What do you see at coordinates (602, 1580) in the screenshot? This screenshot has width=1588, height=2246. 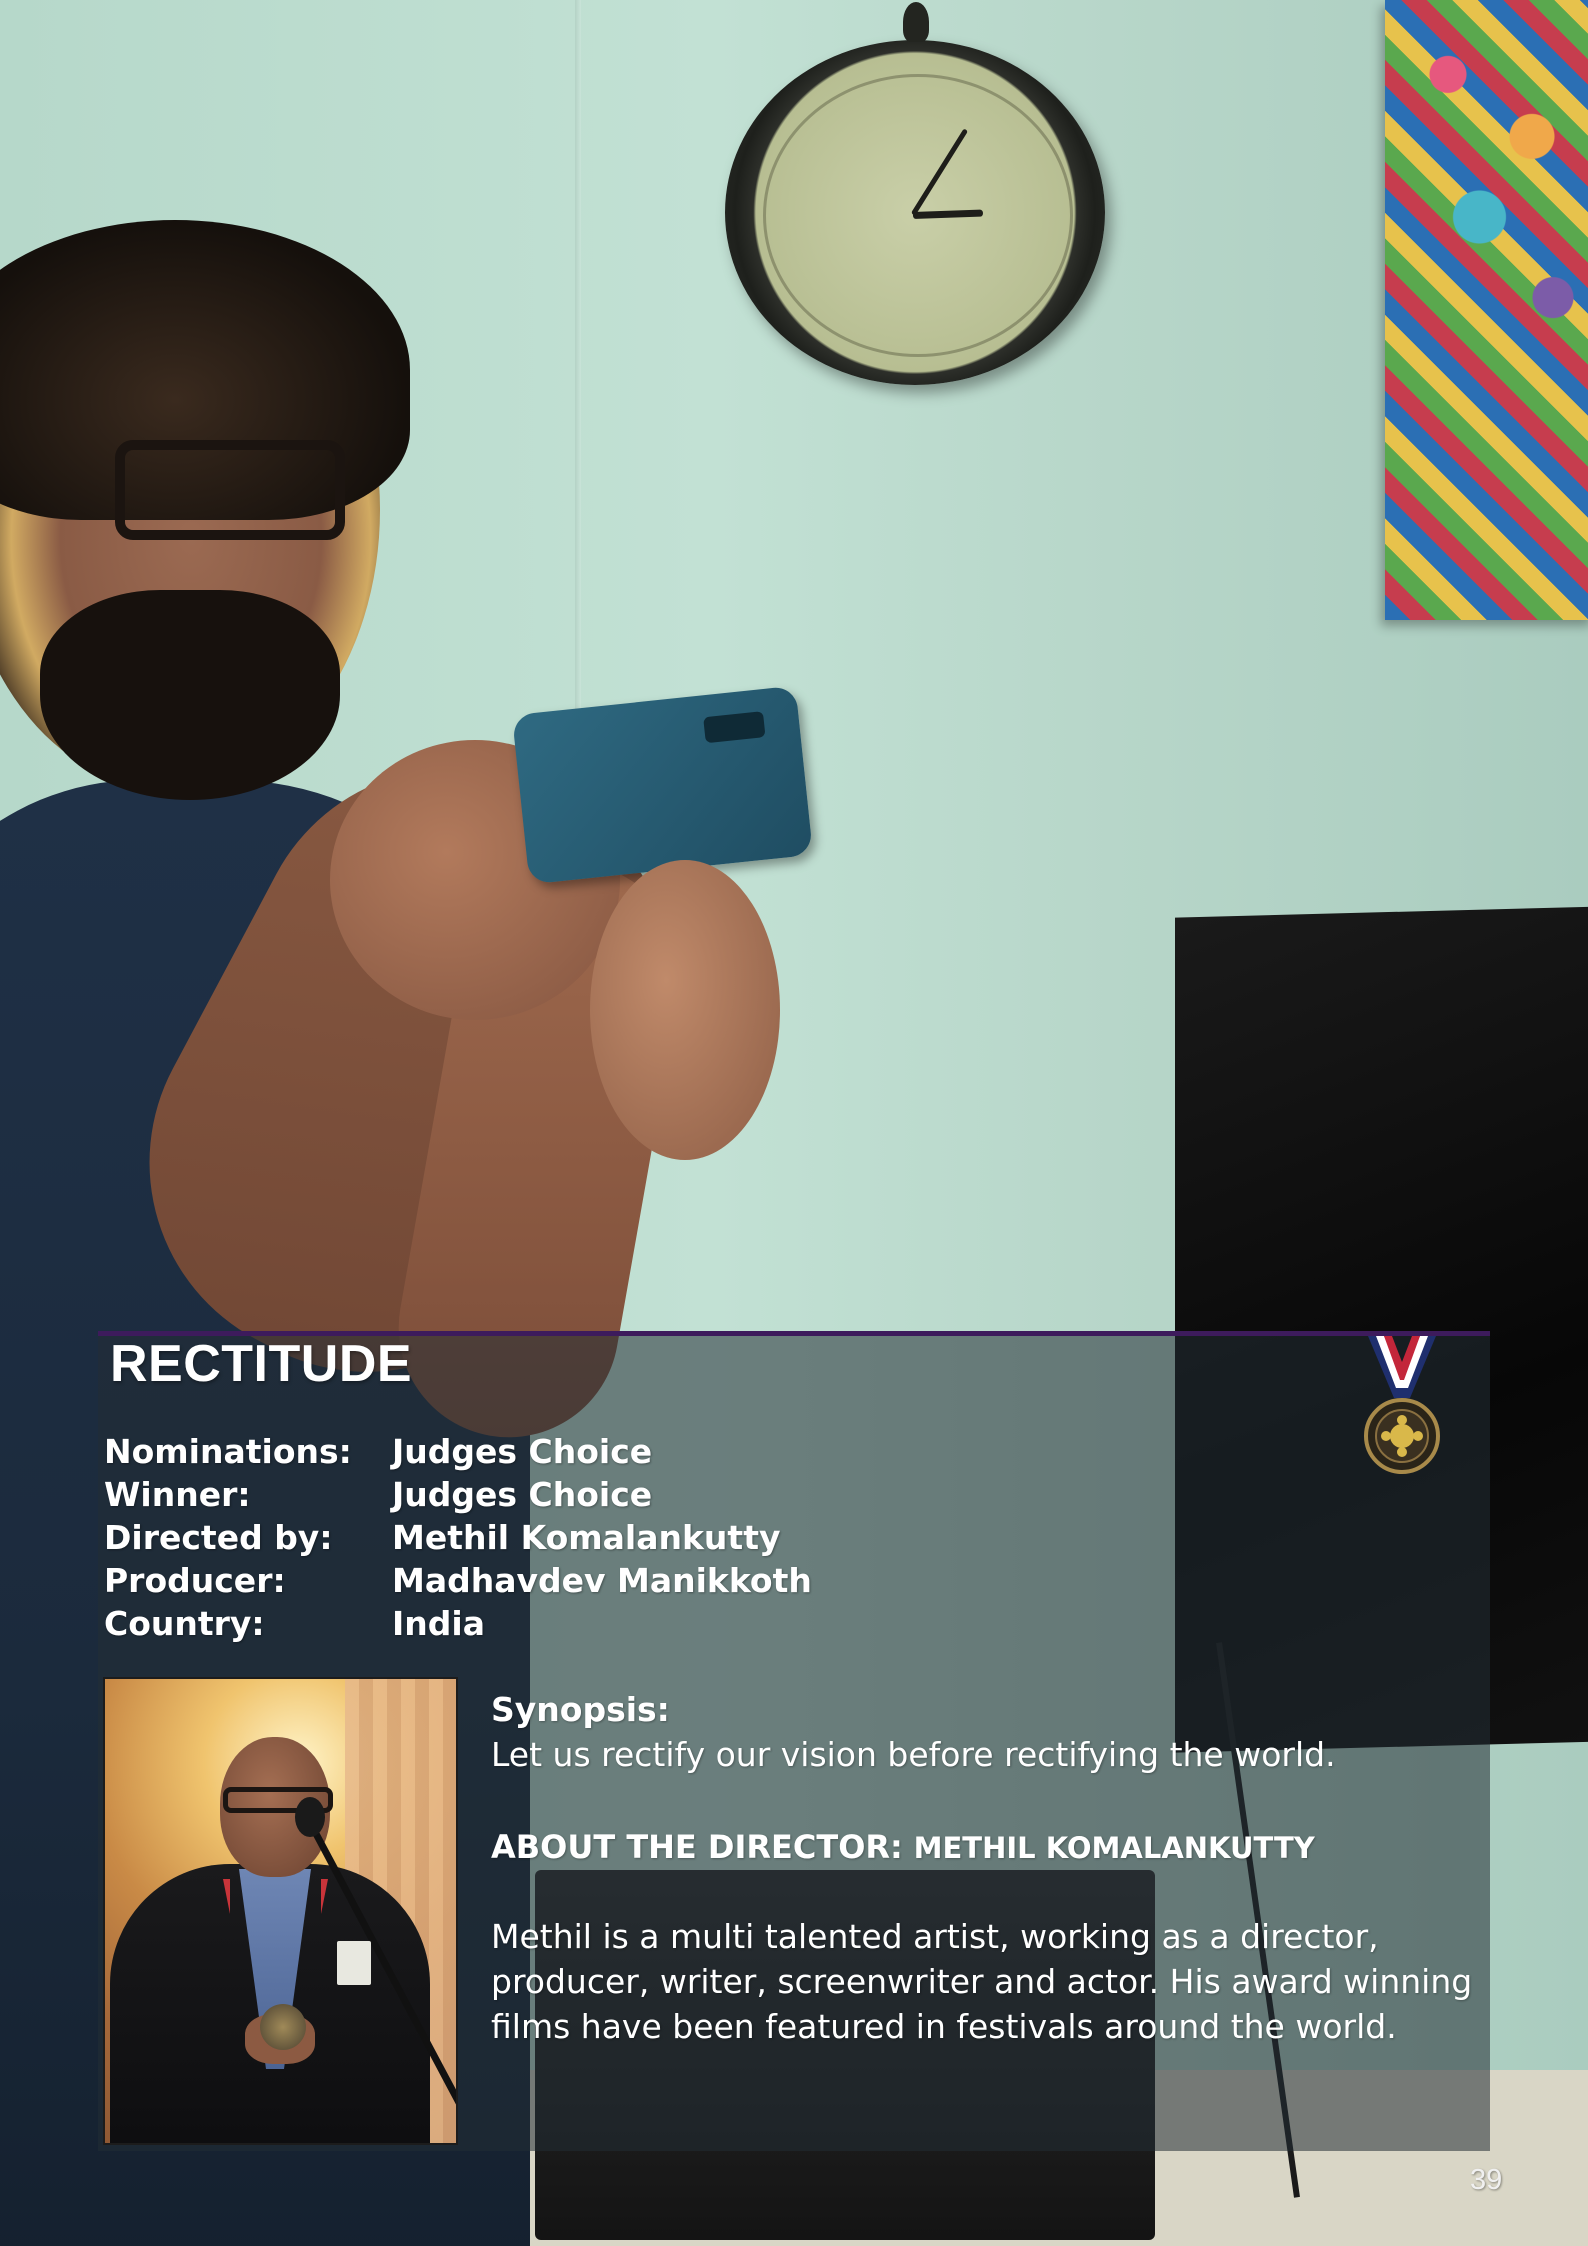 I see `detail-value: Madhavdev Manikkoth` at bounding box center [602, 1580].